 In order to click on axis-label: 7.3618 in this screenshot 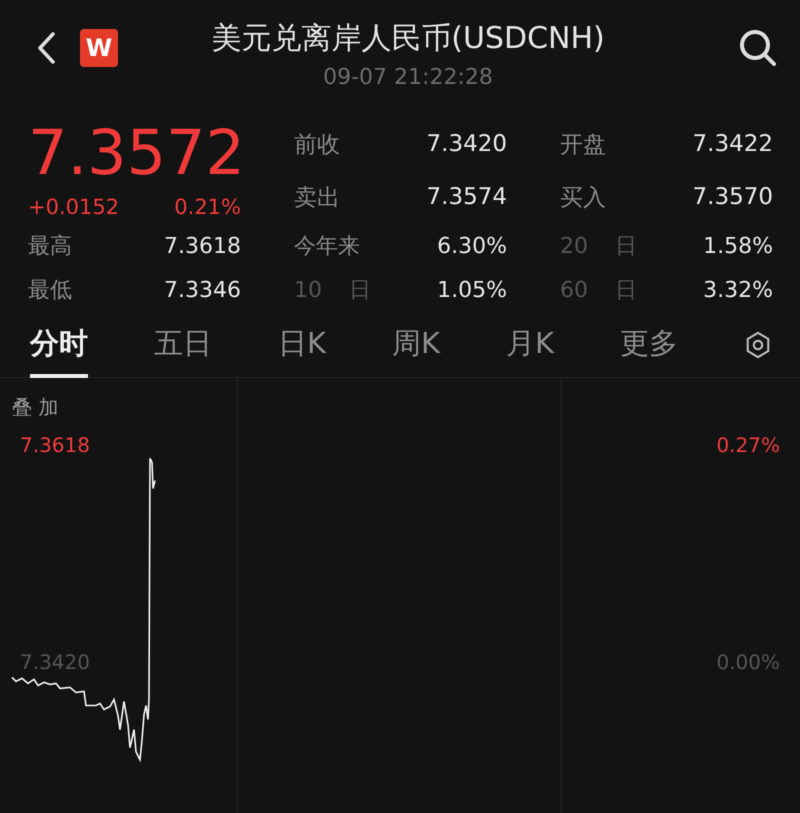, I will do `click(55, 445)`.